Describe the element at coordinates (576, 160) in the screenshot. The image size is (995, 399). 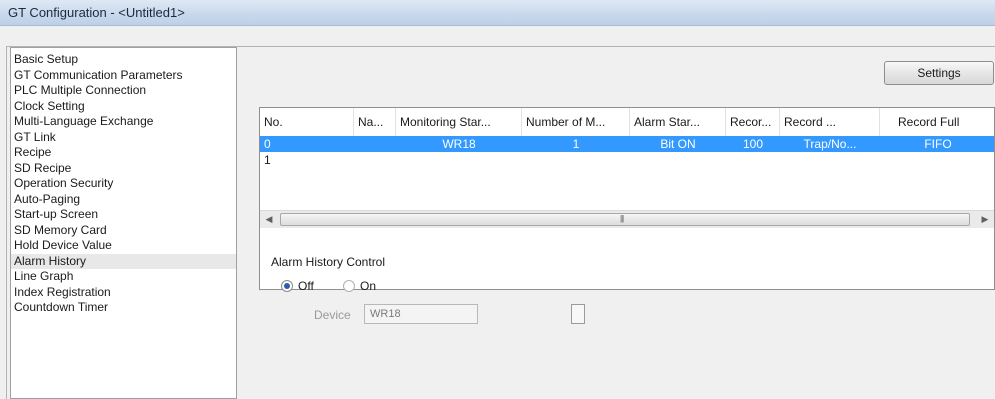
I see `cell-number-of-m` at that location.